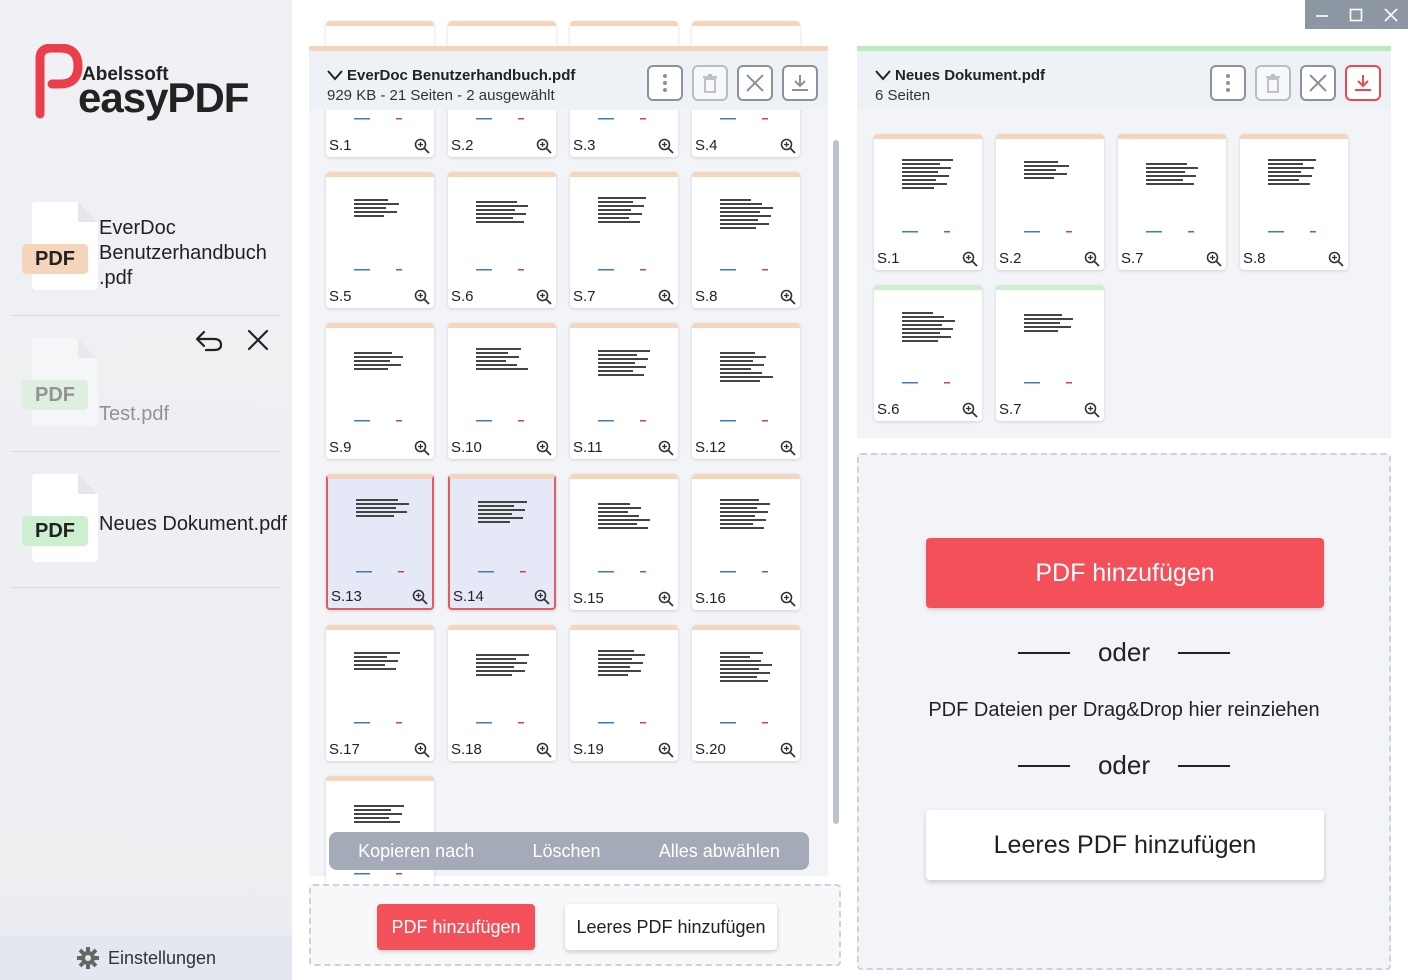 The width and height of the screenshot is (1408, 980). I want to click on download-icon, so click(800, 83).